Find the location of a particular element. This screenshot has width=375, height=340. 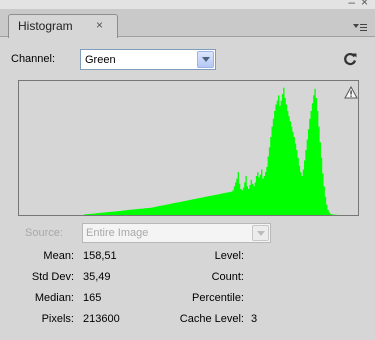

cache-level-label: Cache Level: is located at coordinates (211, 319).